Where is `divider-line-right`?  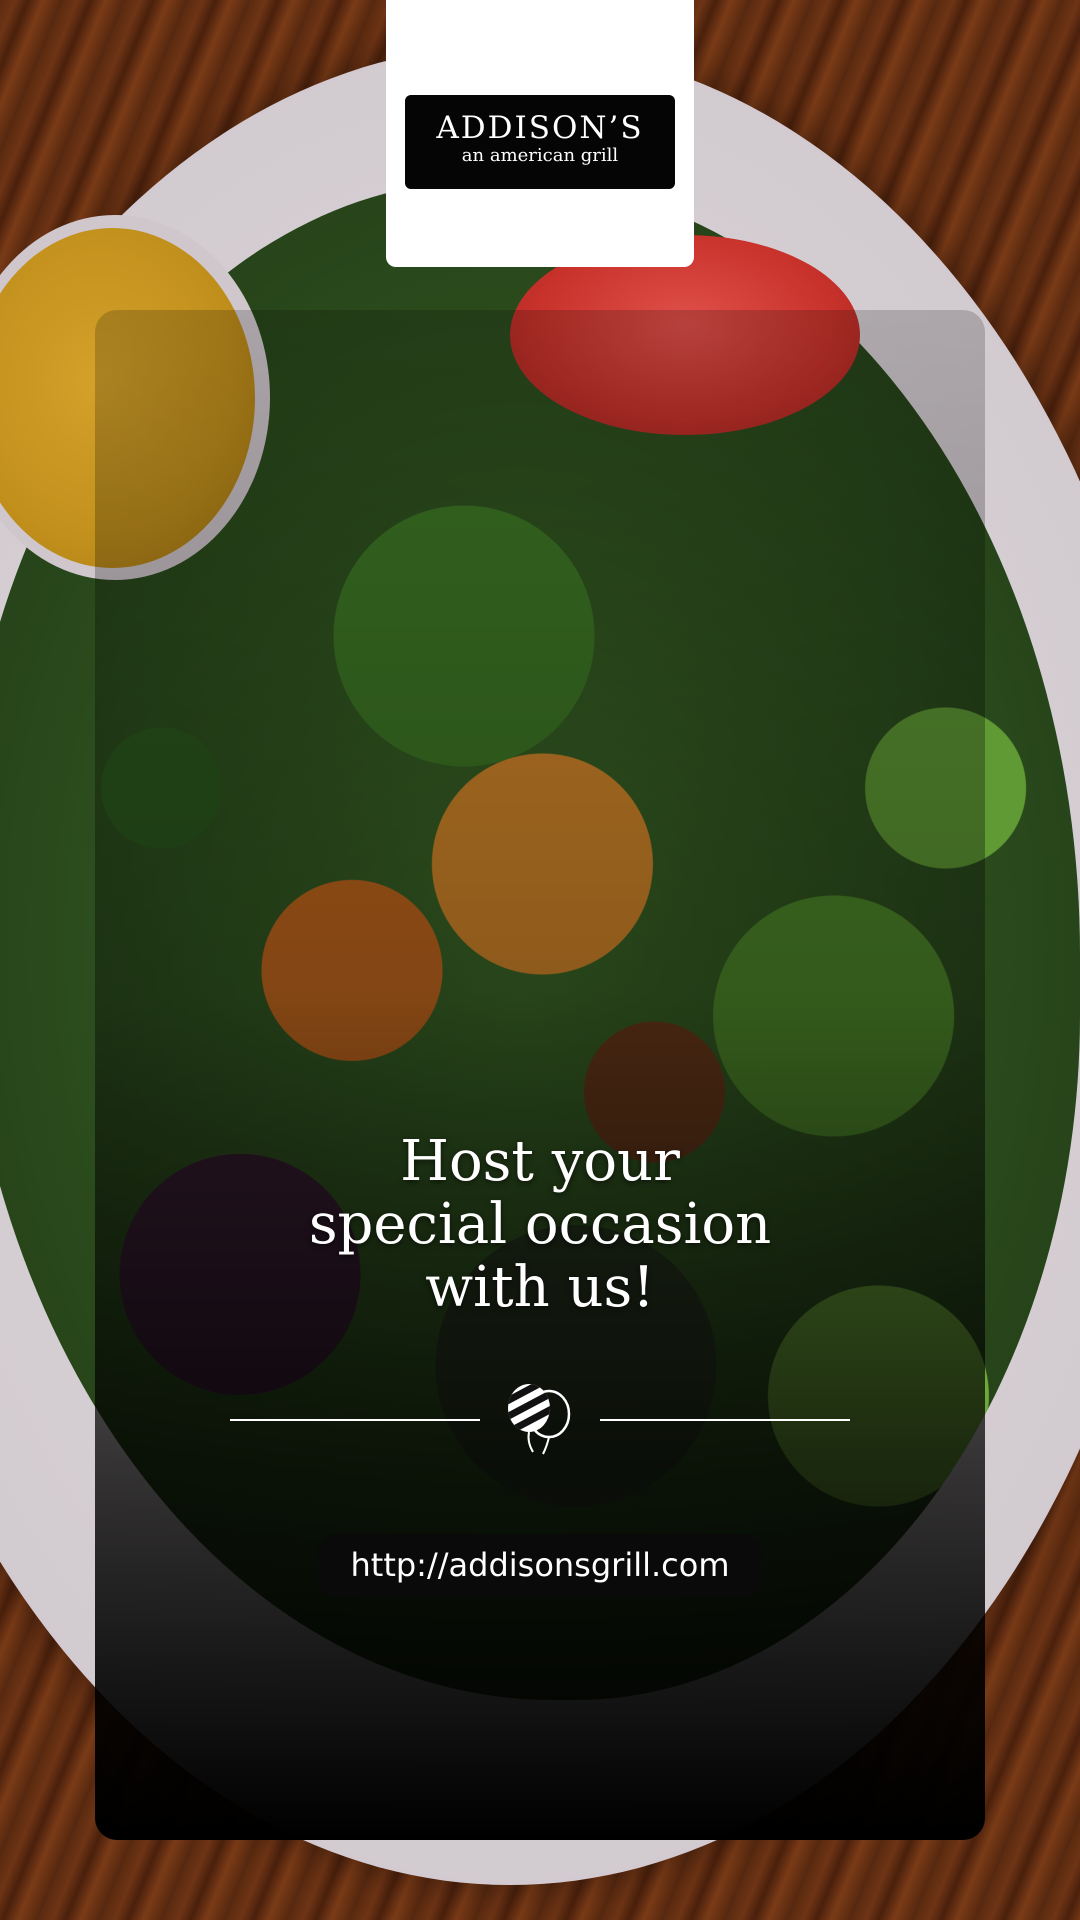
divider-line-right is located at coordinates (725, 1420).